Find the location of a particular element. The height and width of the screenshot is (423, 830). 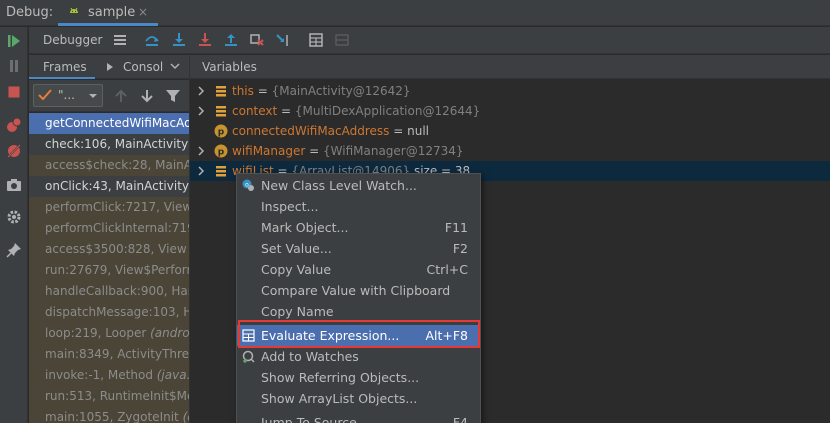

menu-item-copy-name: Copy Name is located at coordinates (358, 311).